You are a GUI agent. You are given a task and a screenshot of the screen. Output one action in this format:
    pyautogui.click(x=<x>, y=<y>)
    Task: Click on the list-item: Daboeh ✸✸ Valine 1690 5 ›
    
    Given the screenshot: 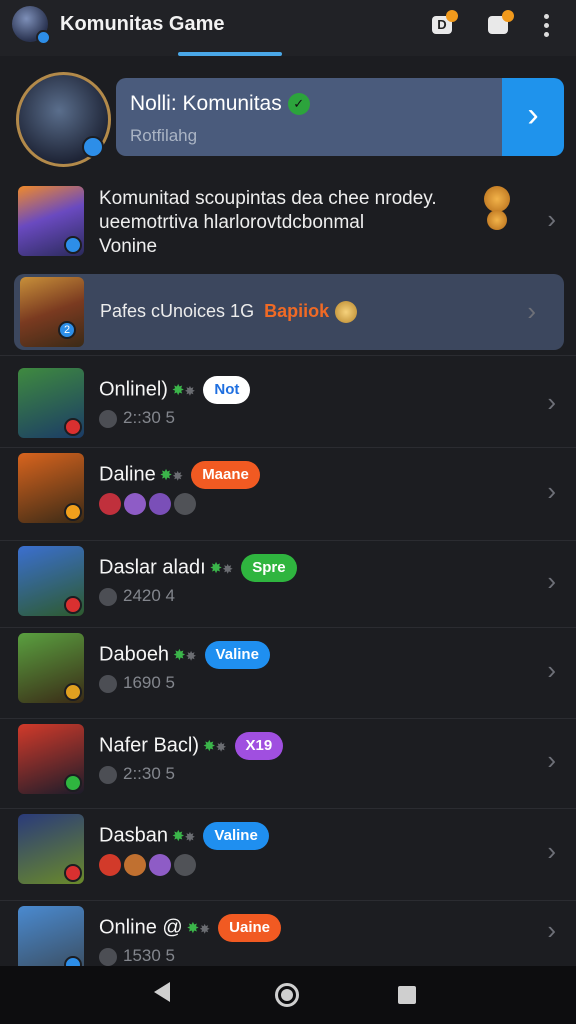 What is the action you would take?
    pyautogui.click(x=288, y=672)
    